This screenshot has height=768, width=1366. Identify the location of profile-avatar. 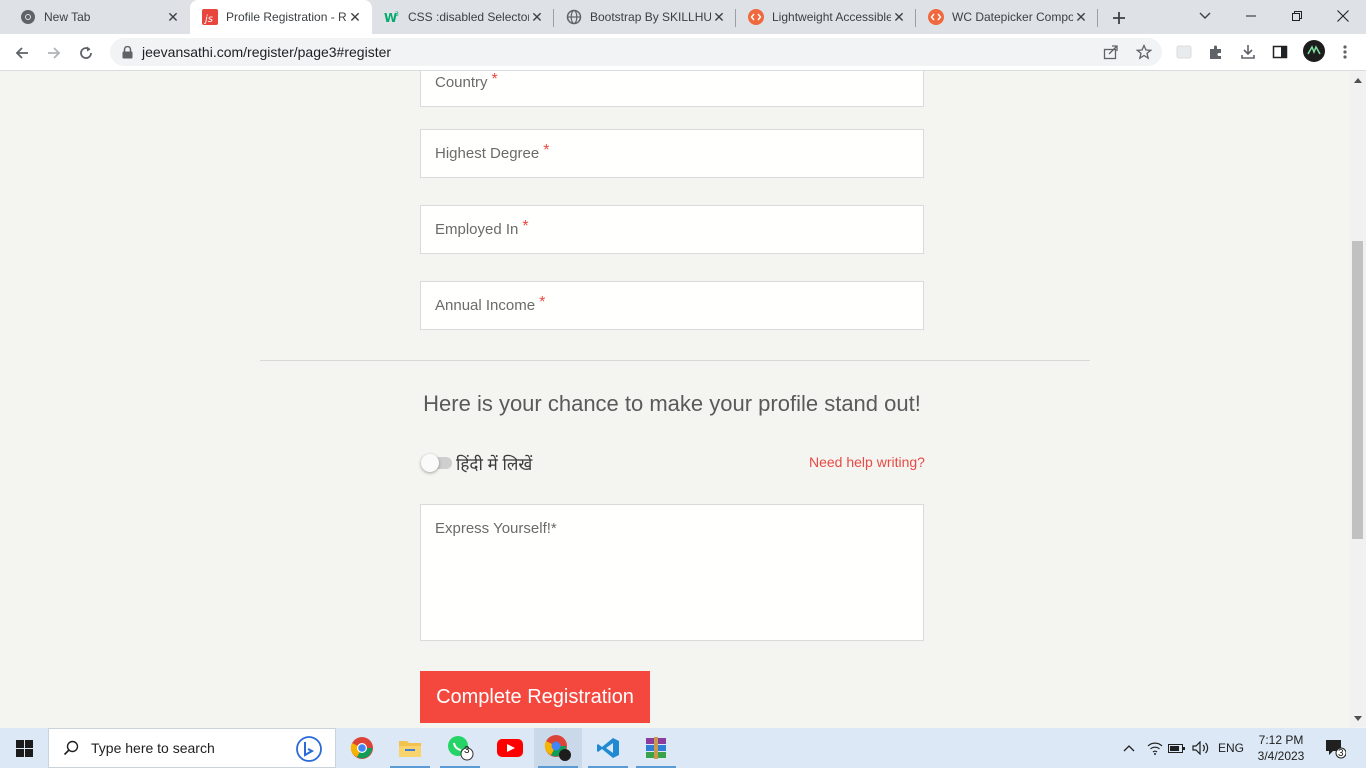
(1314, 51).